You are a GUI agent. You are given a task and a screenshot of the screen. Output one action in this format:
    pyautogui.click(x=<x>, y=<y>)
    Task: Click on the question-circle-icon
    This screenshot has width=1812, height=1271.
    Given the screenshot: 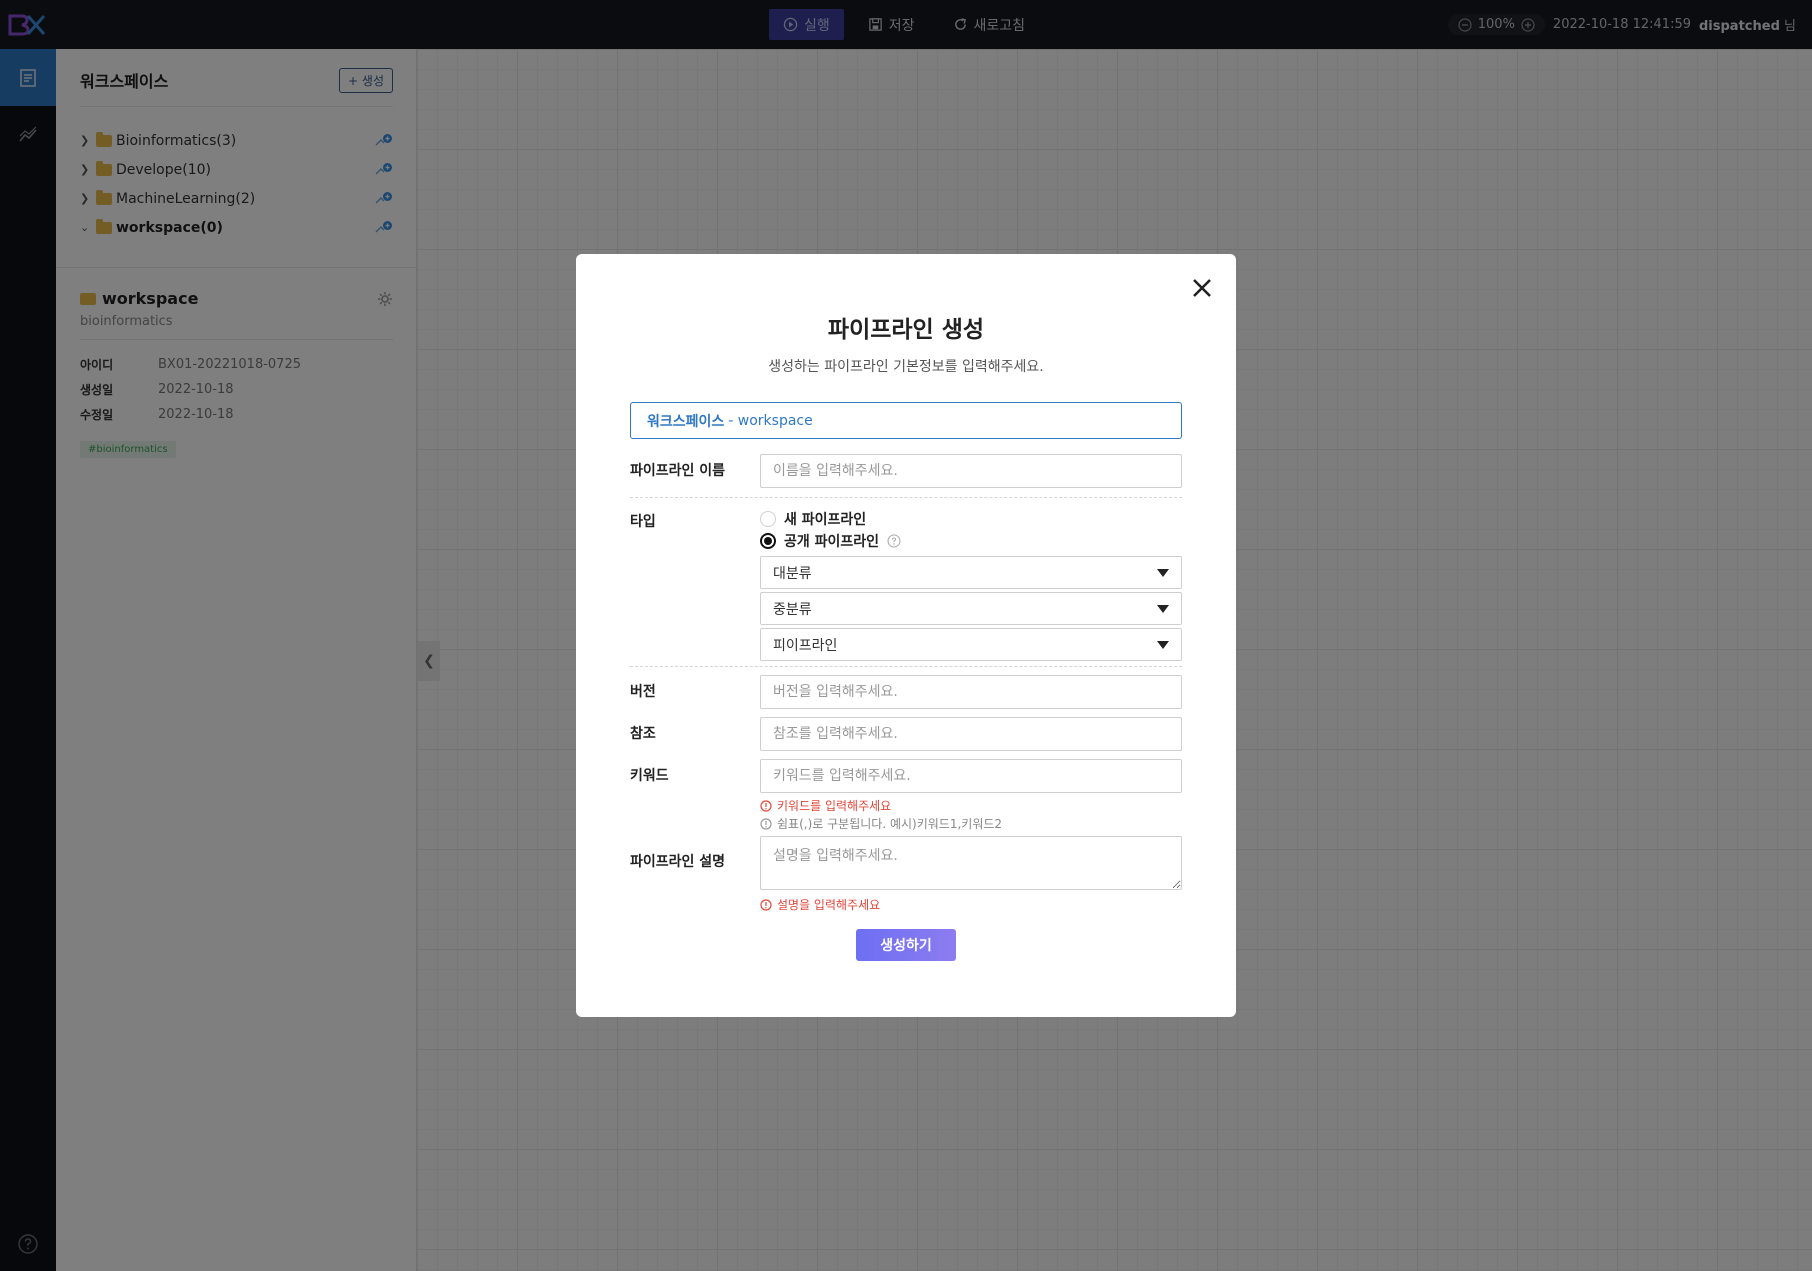 What is the action you would take?
    pyautogui.click(x=894, y=541)
    